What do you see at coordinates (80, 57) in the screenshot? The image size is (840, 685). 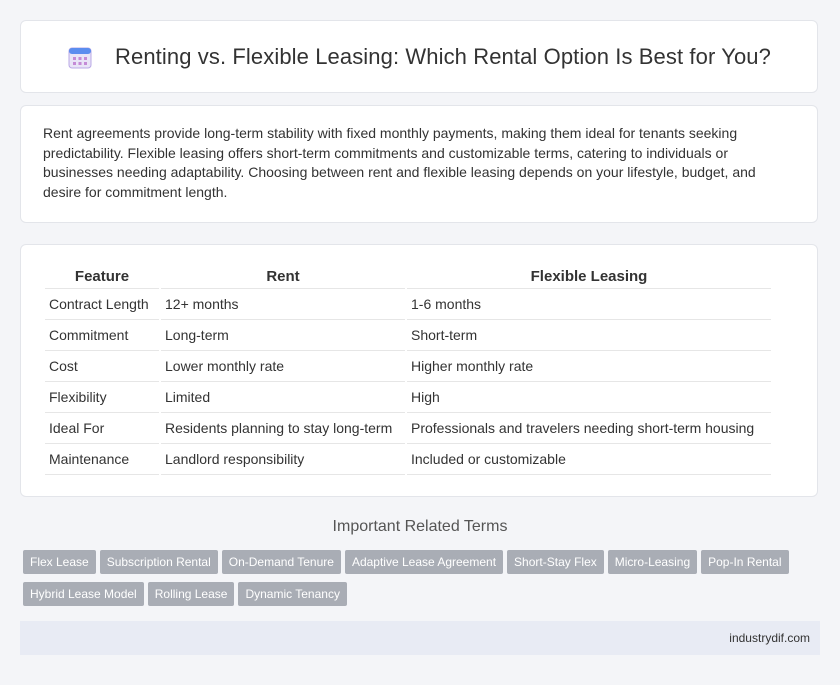 I see `calendar-icon` at bounding box center [80, 57].